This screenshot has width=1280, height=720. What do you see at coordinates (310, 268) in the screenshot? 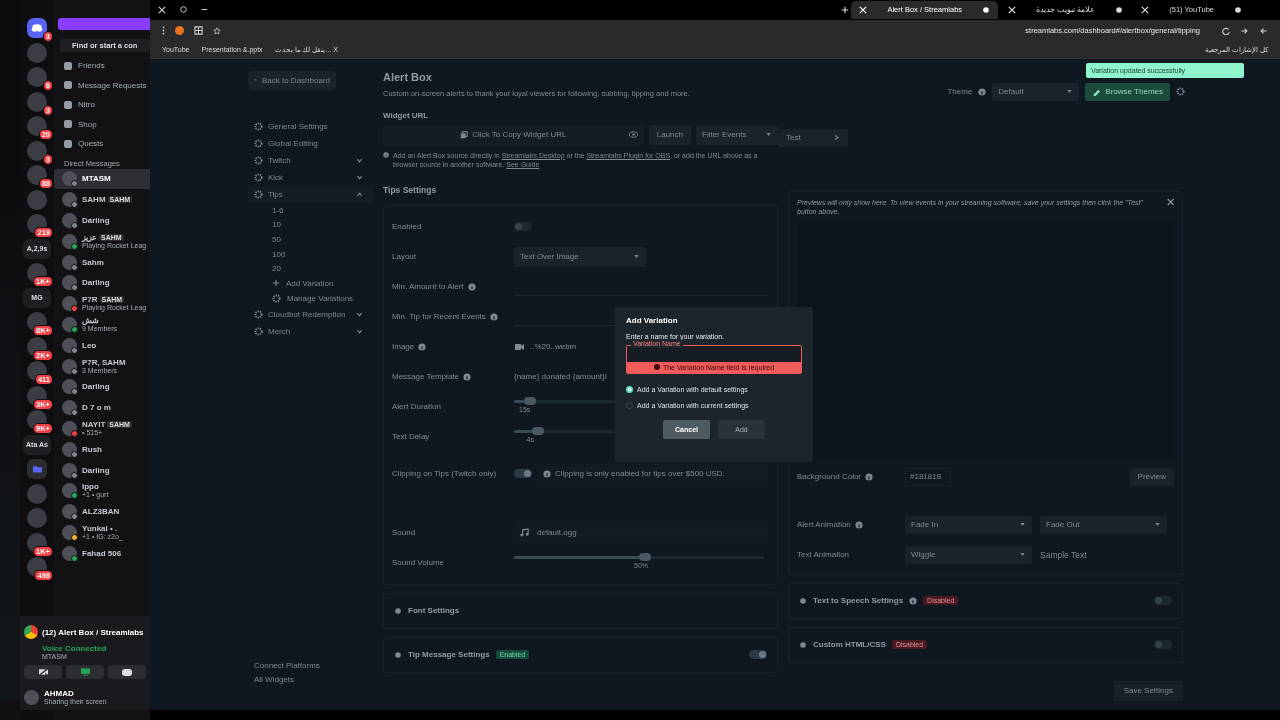
I see `variation-item: 20` at bounding box center [310, 268].